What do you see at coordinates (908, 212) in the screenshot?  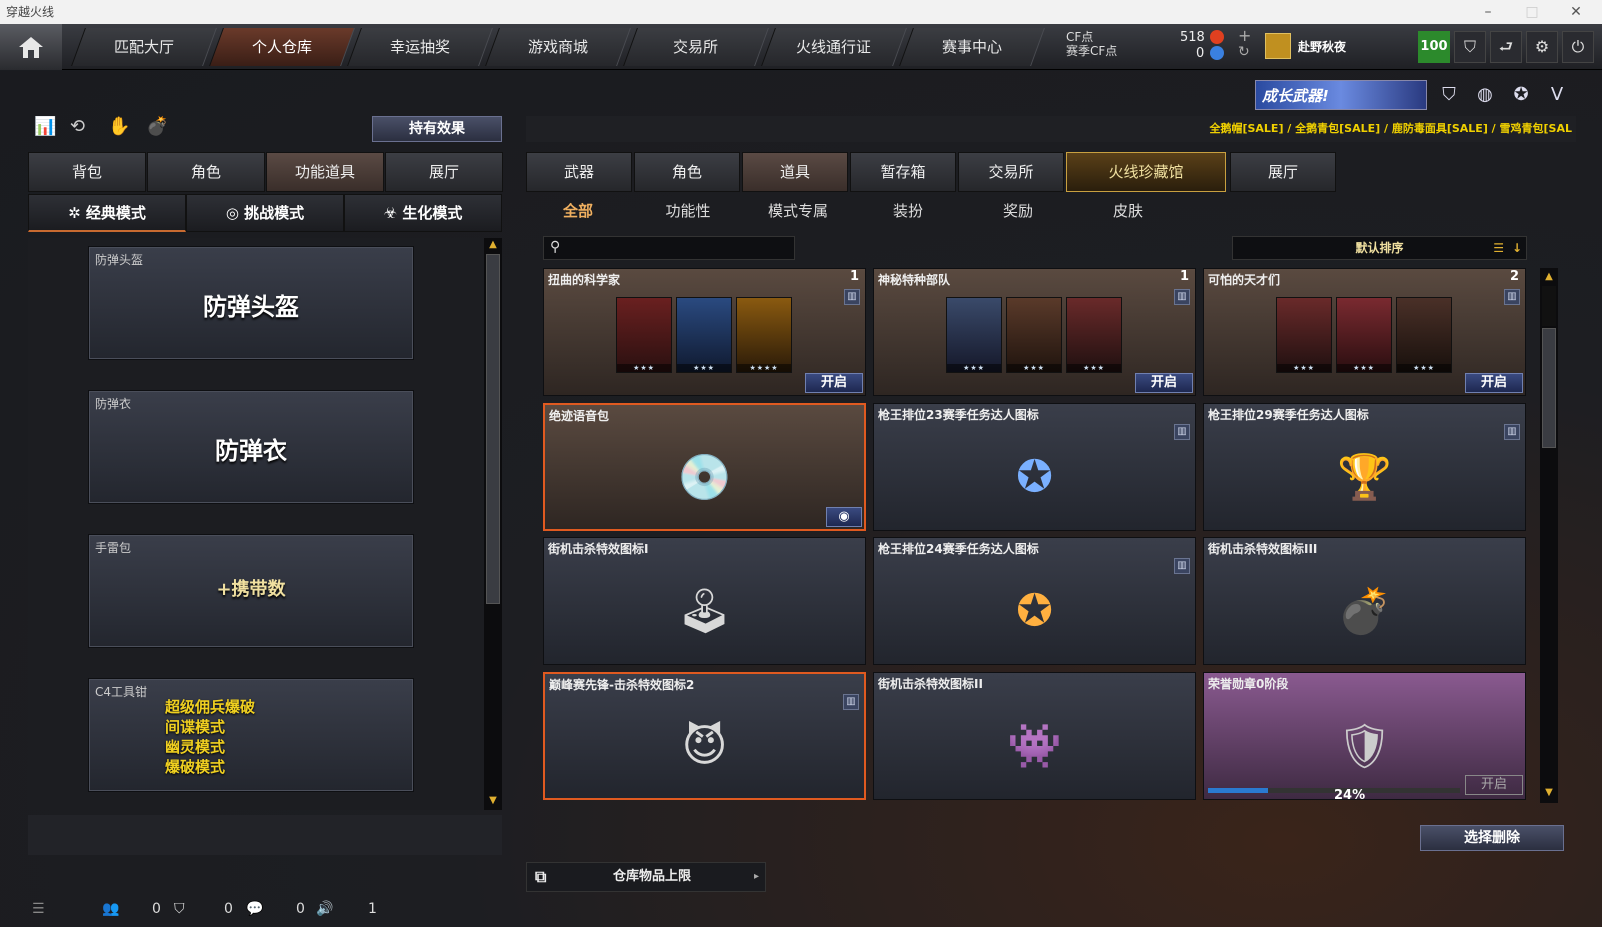 I see `subtab-cosmetic: 装扮` at bounding box center [908, 212].